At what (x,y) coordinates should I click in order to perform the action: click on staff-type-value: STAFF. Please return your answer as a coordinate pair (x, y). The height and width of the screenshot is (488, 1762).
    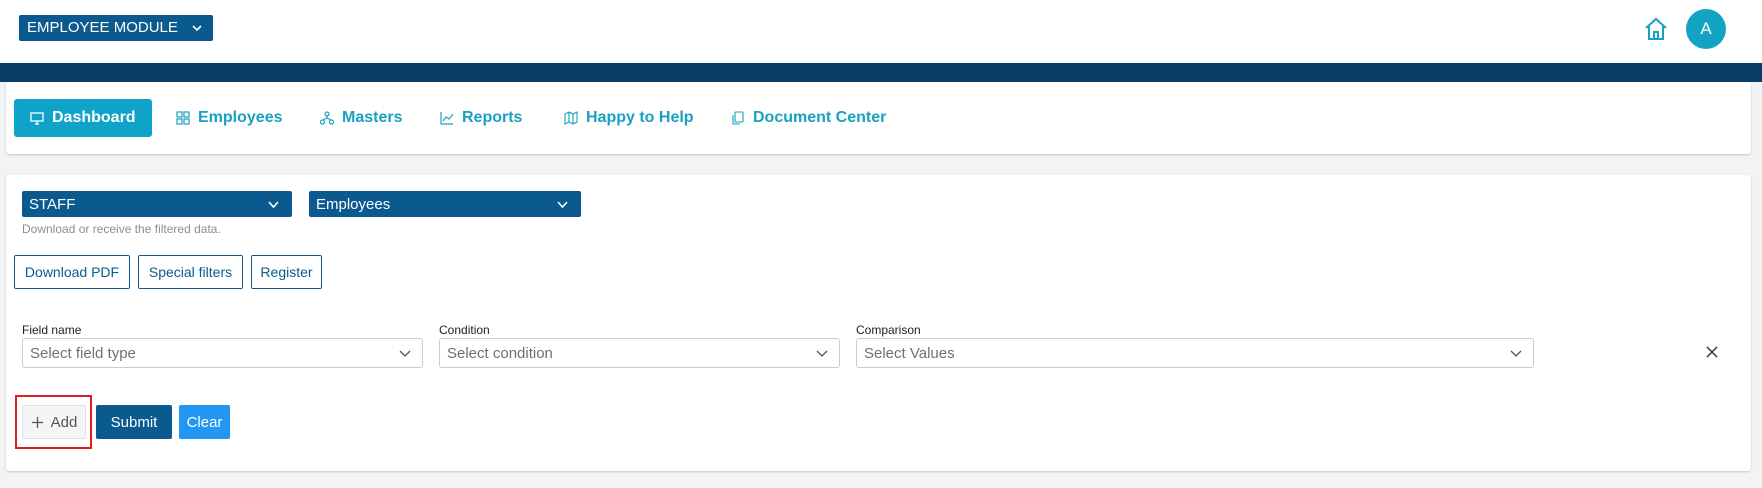
    Looking at the image, I should click on (52, 204).